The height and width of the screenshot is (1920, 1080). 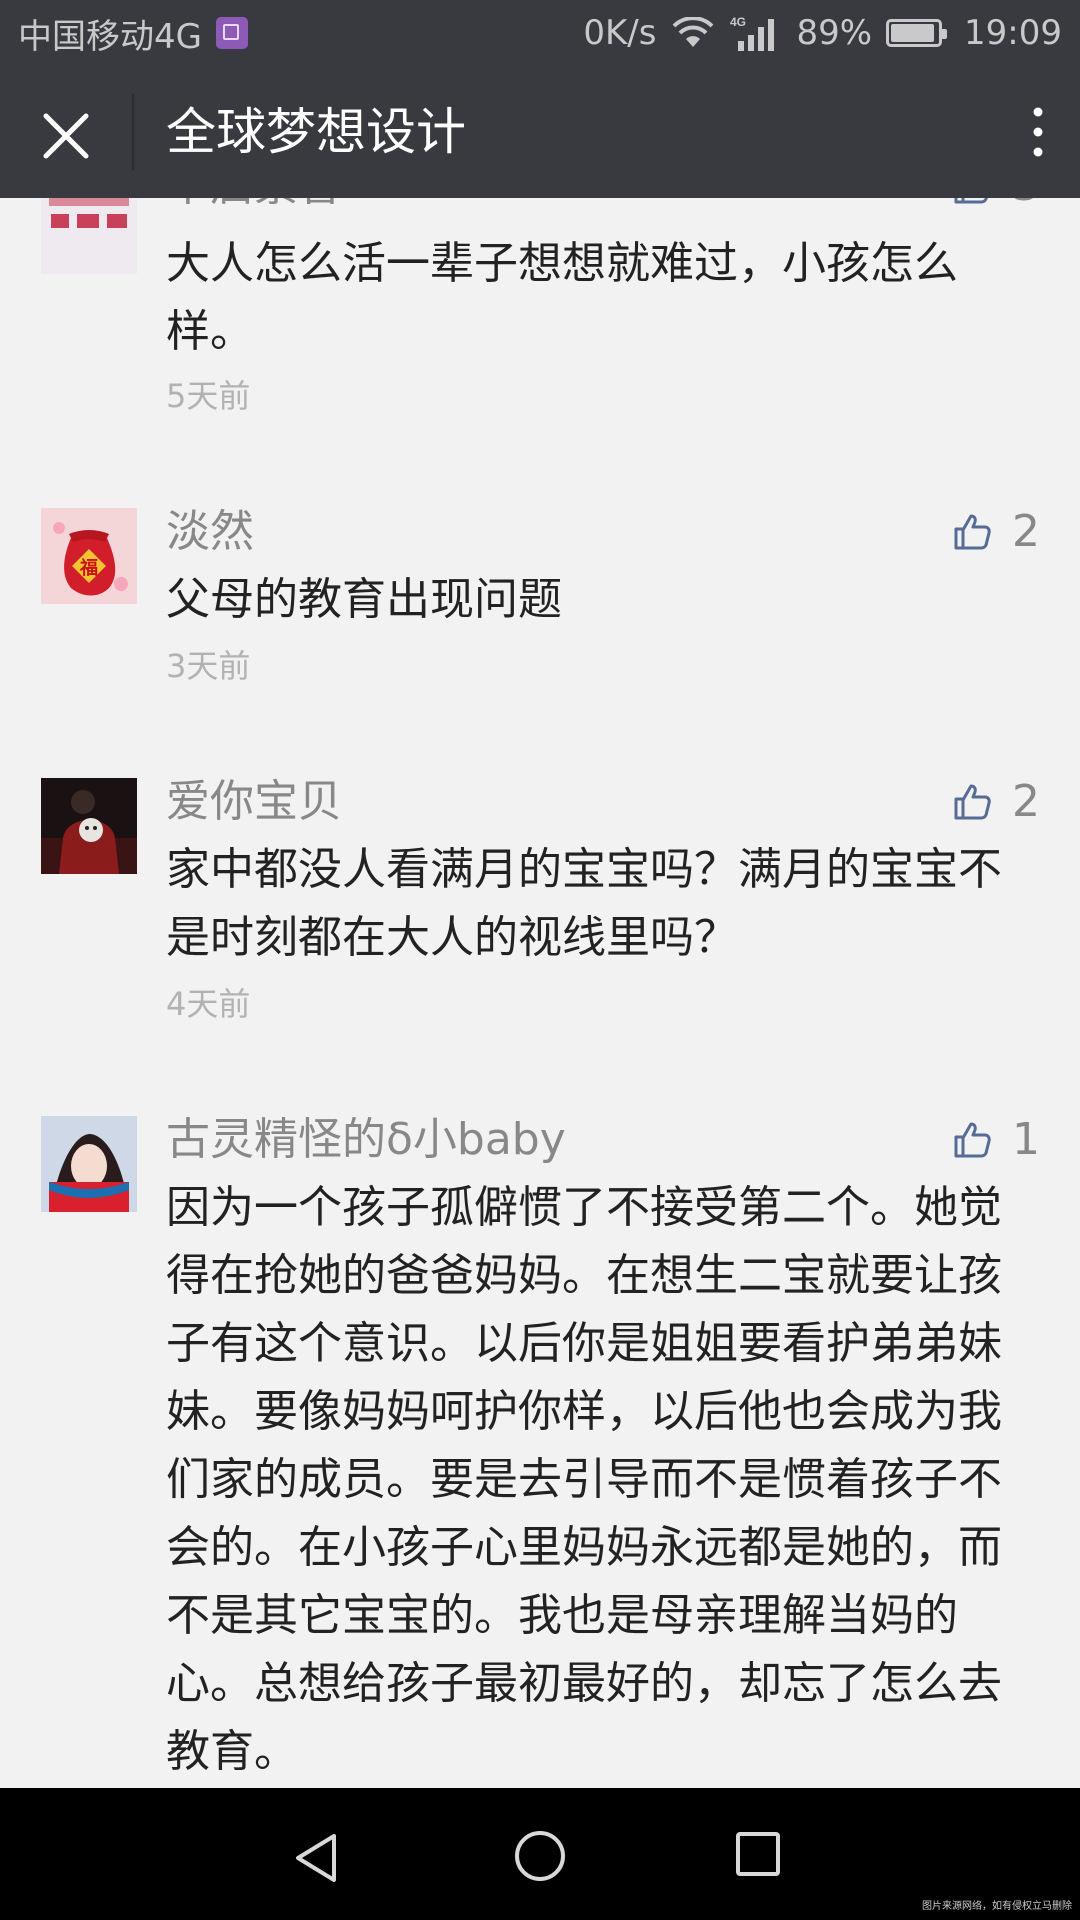 I want to click on like-button: 3, so click(x=996, y=206).